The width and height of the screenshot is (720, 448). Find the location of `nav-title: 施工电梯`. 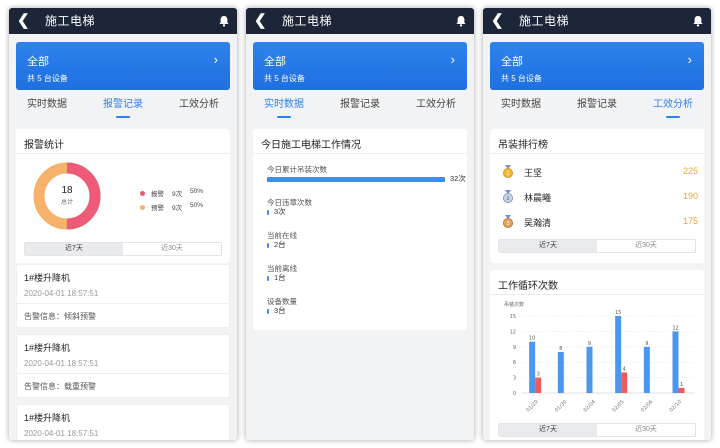

nav-title: 施工电梯 is located at coordinates (544, 21).